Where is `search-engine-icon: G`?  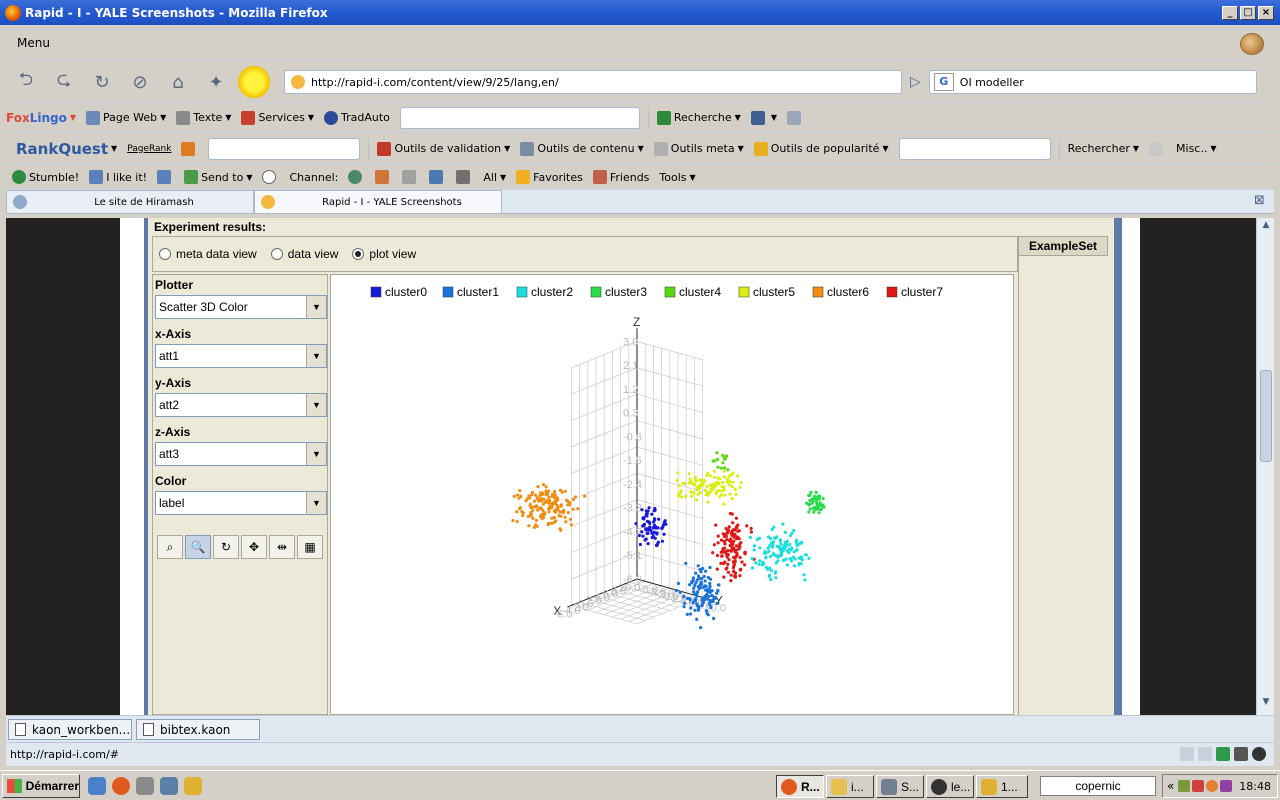 search-engine-icon: G is located at coordinates (943, 82).